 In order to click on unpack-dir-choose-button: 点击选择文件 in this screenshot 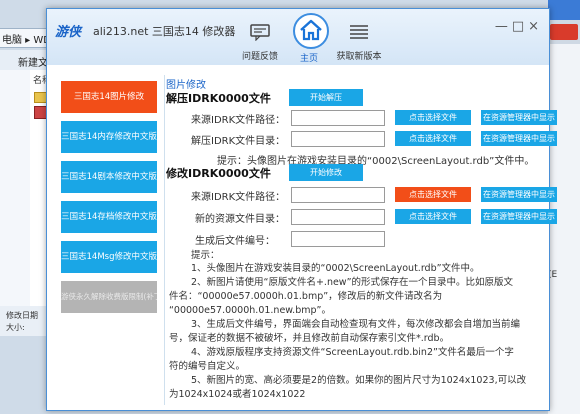, I will do `click(433, 138)`.